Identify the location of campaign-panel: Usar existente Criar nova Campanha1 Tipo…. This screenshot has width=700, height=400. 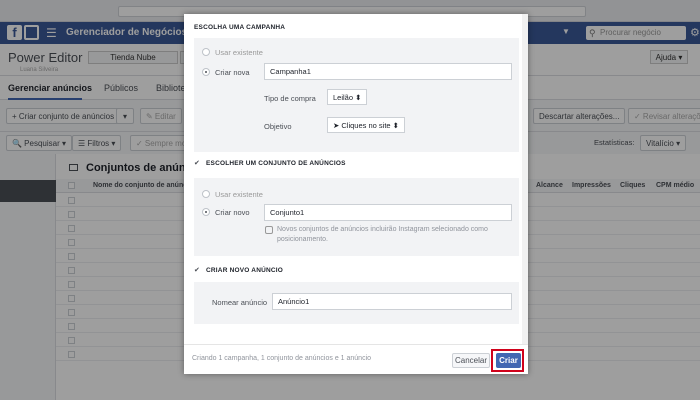
(356, 95).